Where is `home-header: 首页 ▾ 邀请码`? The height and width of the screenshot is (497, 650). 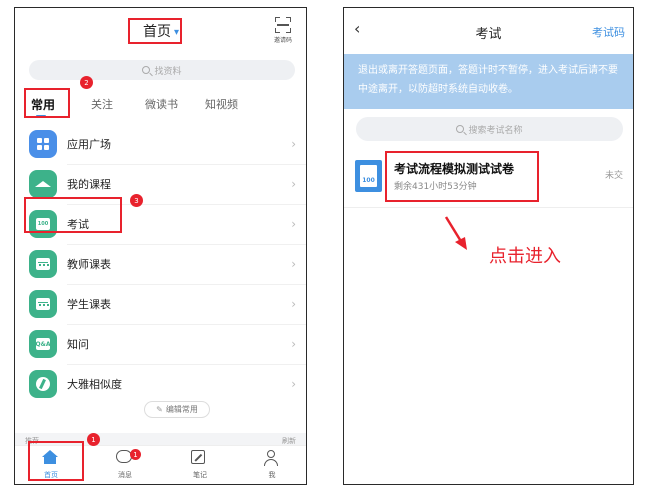 home-header: 首页 ▾ 邀请码 is located at coordinates (160, 32).